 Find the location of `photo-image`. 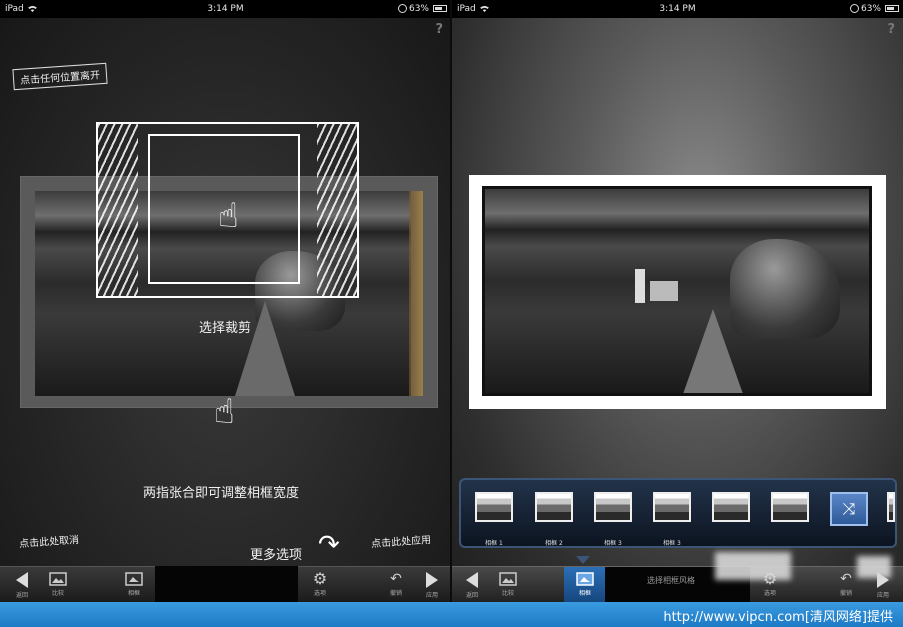

photo-image is located at coordinates (677, 291).